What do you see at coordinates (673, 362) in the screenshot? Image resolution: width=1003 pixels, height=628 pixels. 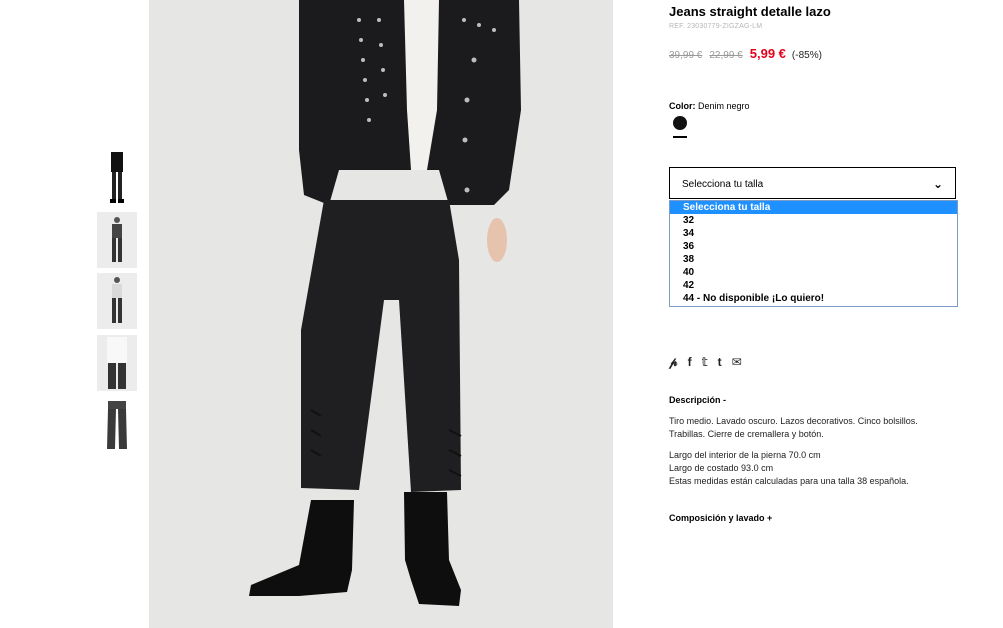 I see `pinterest-icon: 𝓅` at bounding box center [673, 362].